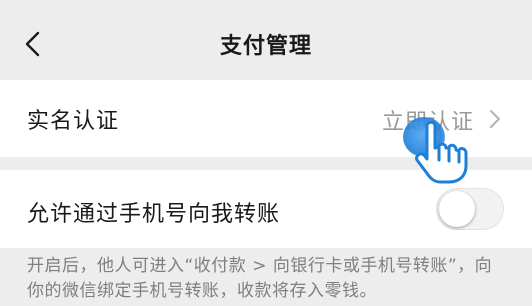 This screenshot has height=306, width=532. I want to click on real-name-verification-label: 实名认证, so click(73, 121).